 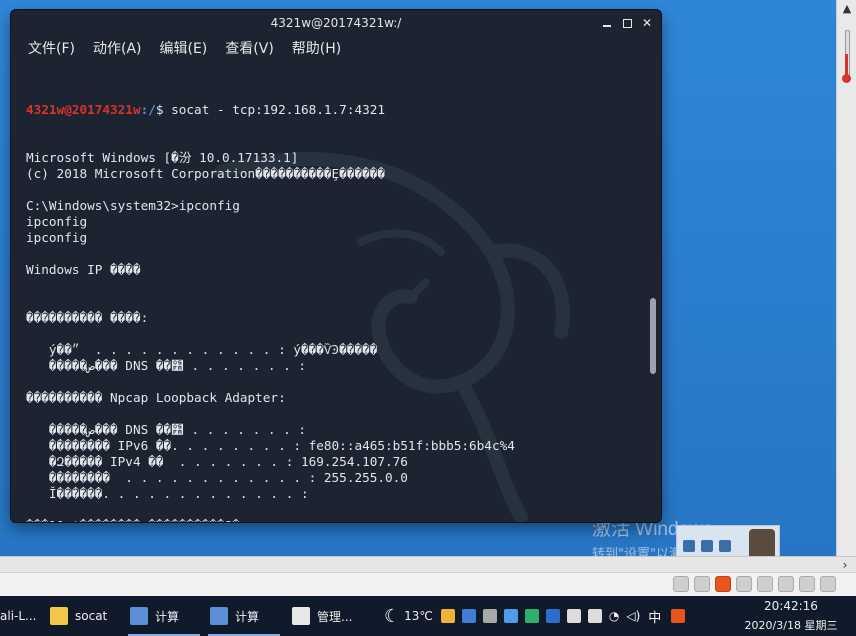 I want to click on scroll-right-arrow-icon: ›, so click(x=845, y=565).